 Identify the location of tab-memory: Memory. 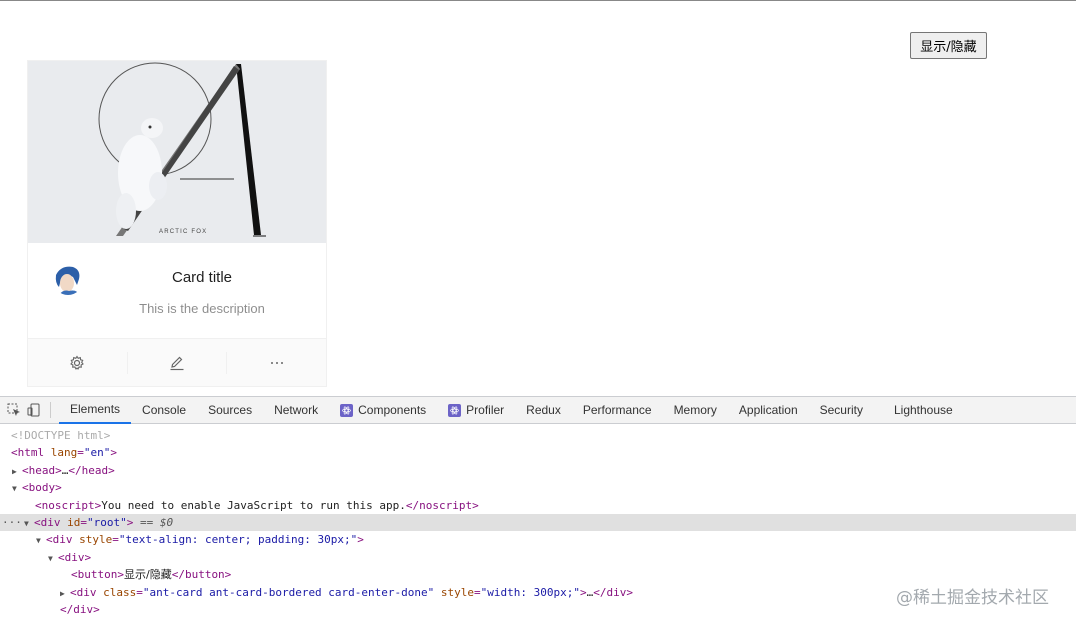
(695, 410).